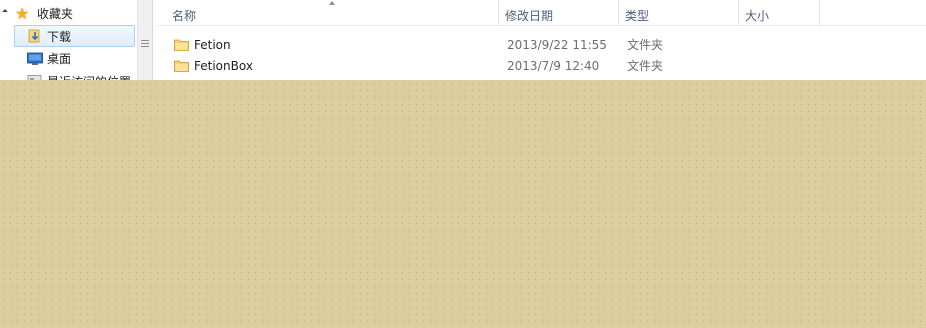 This screenshot has width=926, height=328. I want to click on column-header-bar: 名称 修改日期 类型 大小, so click(541, 13).